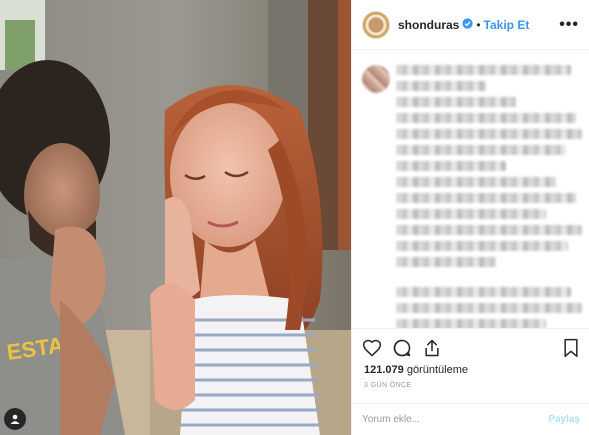  I want to click on view-count: 121.079 görüntüleme, so click(416, 370).